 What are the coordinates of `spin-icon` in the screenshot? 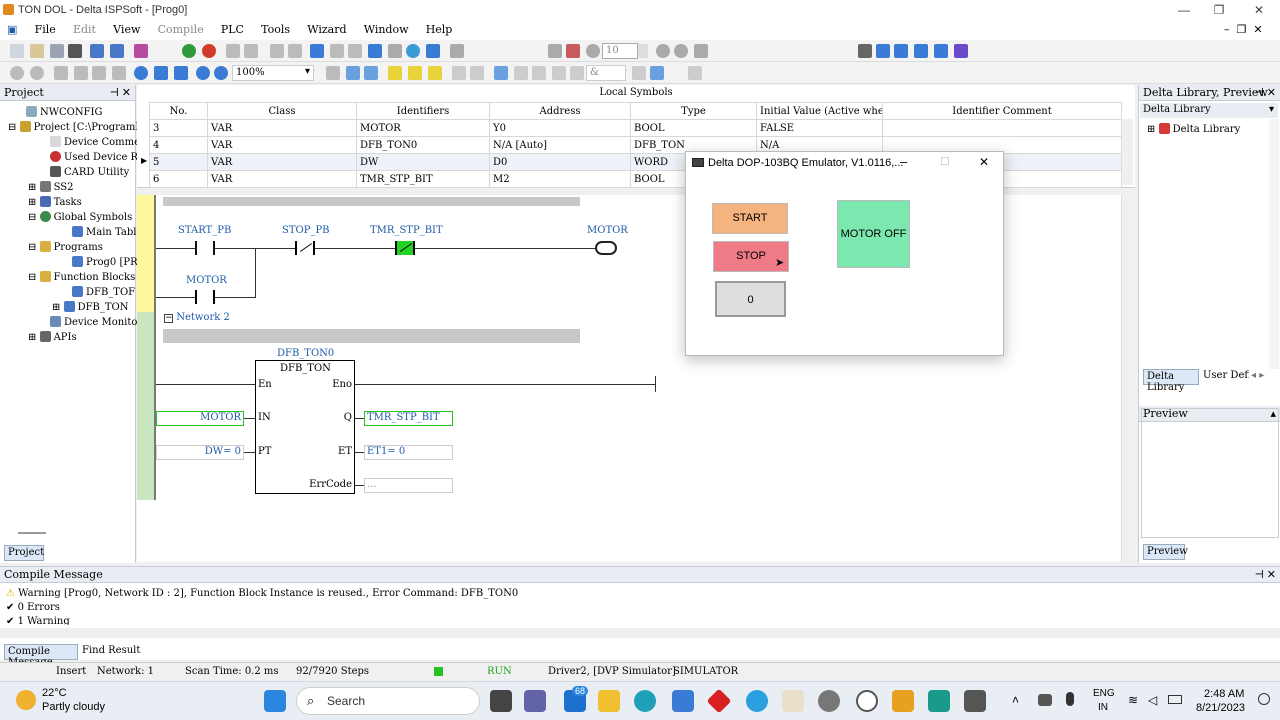 It's located at (643, 51).